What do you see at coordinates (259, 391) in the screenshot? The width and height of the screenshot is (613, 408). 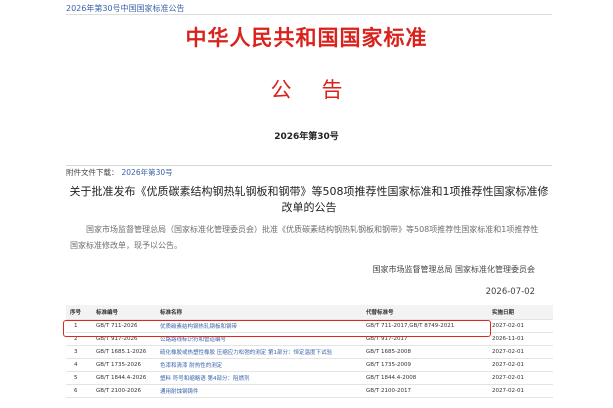 I see `cell-std-name-link: 通用耐蚀钢铸件` at bounding box center [259, 391].